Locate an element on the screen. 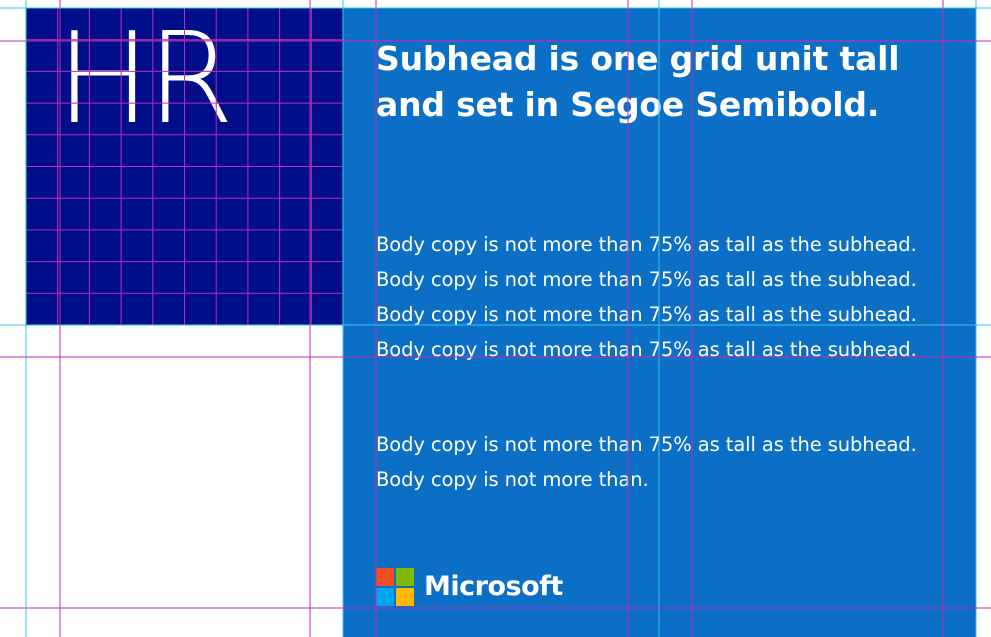  logo-square-red is located at coordinates (385, 577).